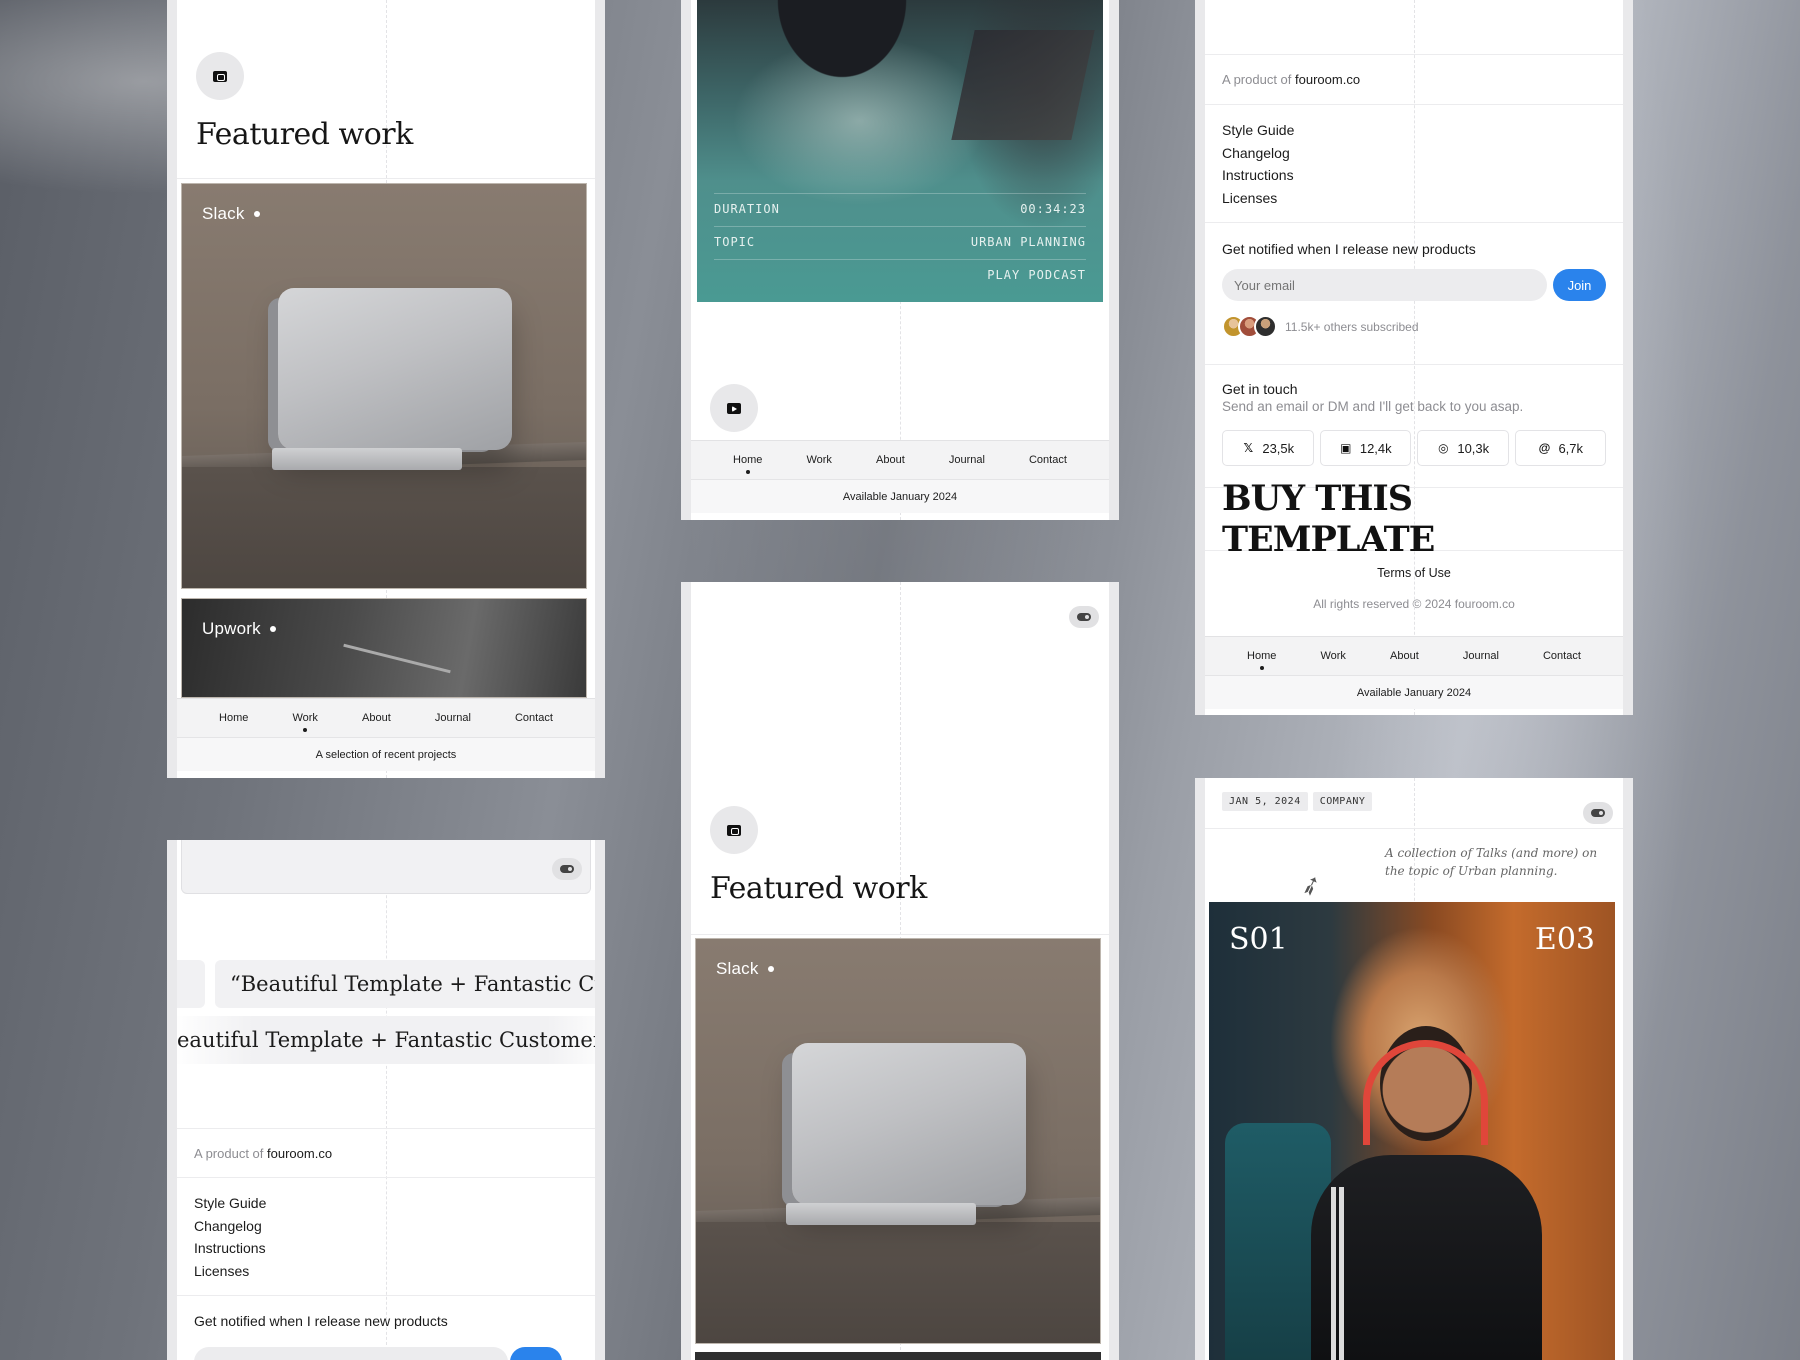  What do you see at coordinates (898, 1282) in the screenshot?
I see `photo-table` at bounding box center [898, 1282].